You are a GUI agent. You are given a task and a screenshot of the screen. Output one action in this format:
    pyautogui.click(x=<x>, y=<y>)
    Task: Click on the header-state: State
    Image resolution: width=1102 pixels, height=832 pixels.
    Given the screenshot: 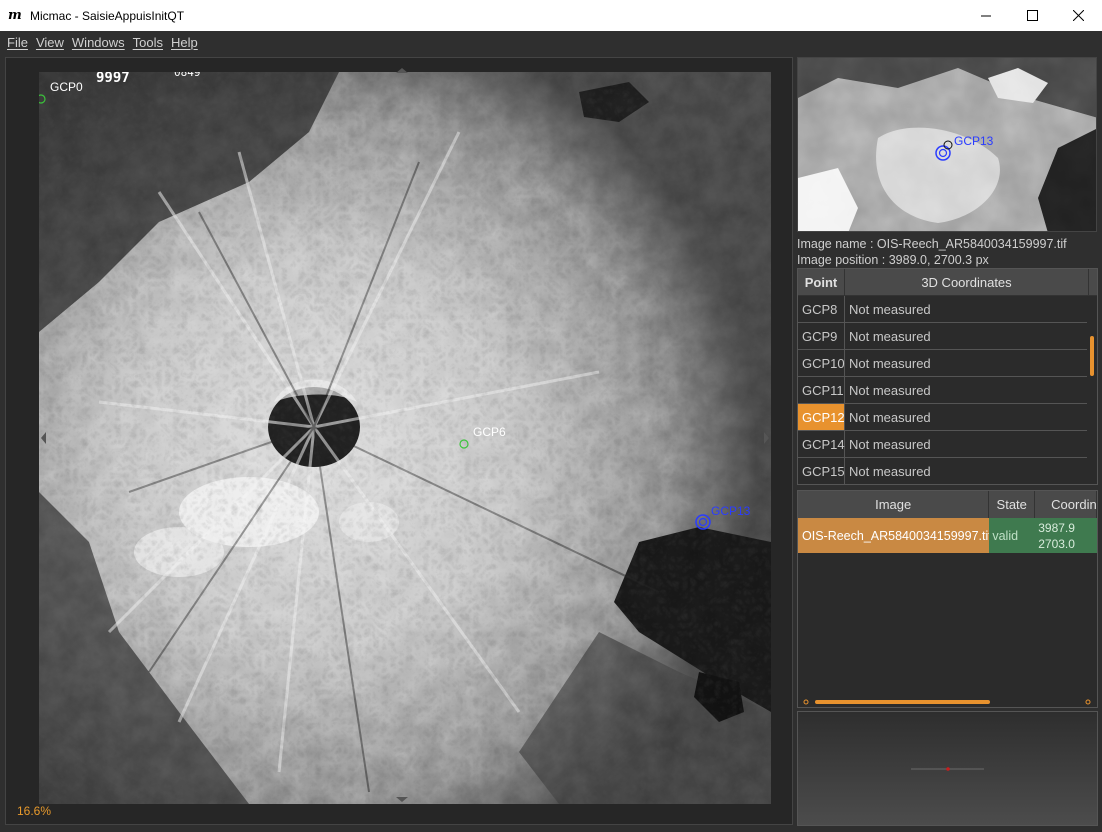 What is the action you would take?
    pyautogui.click(x=1012, y=504)
    